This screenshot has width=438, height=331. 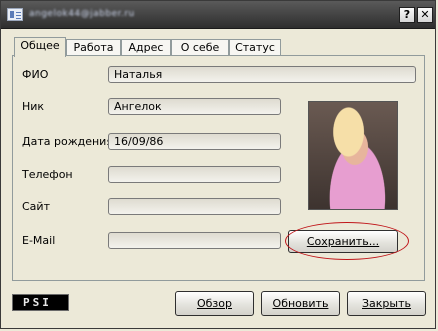 I want to click on avatar, so click(x=353, y=155).